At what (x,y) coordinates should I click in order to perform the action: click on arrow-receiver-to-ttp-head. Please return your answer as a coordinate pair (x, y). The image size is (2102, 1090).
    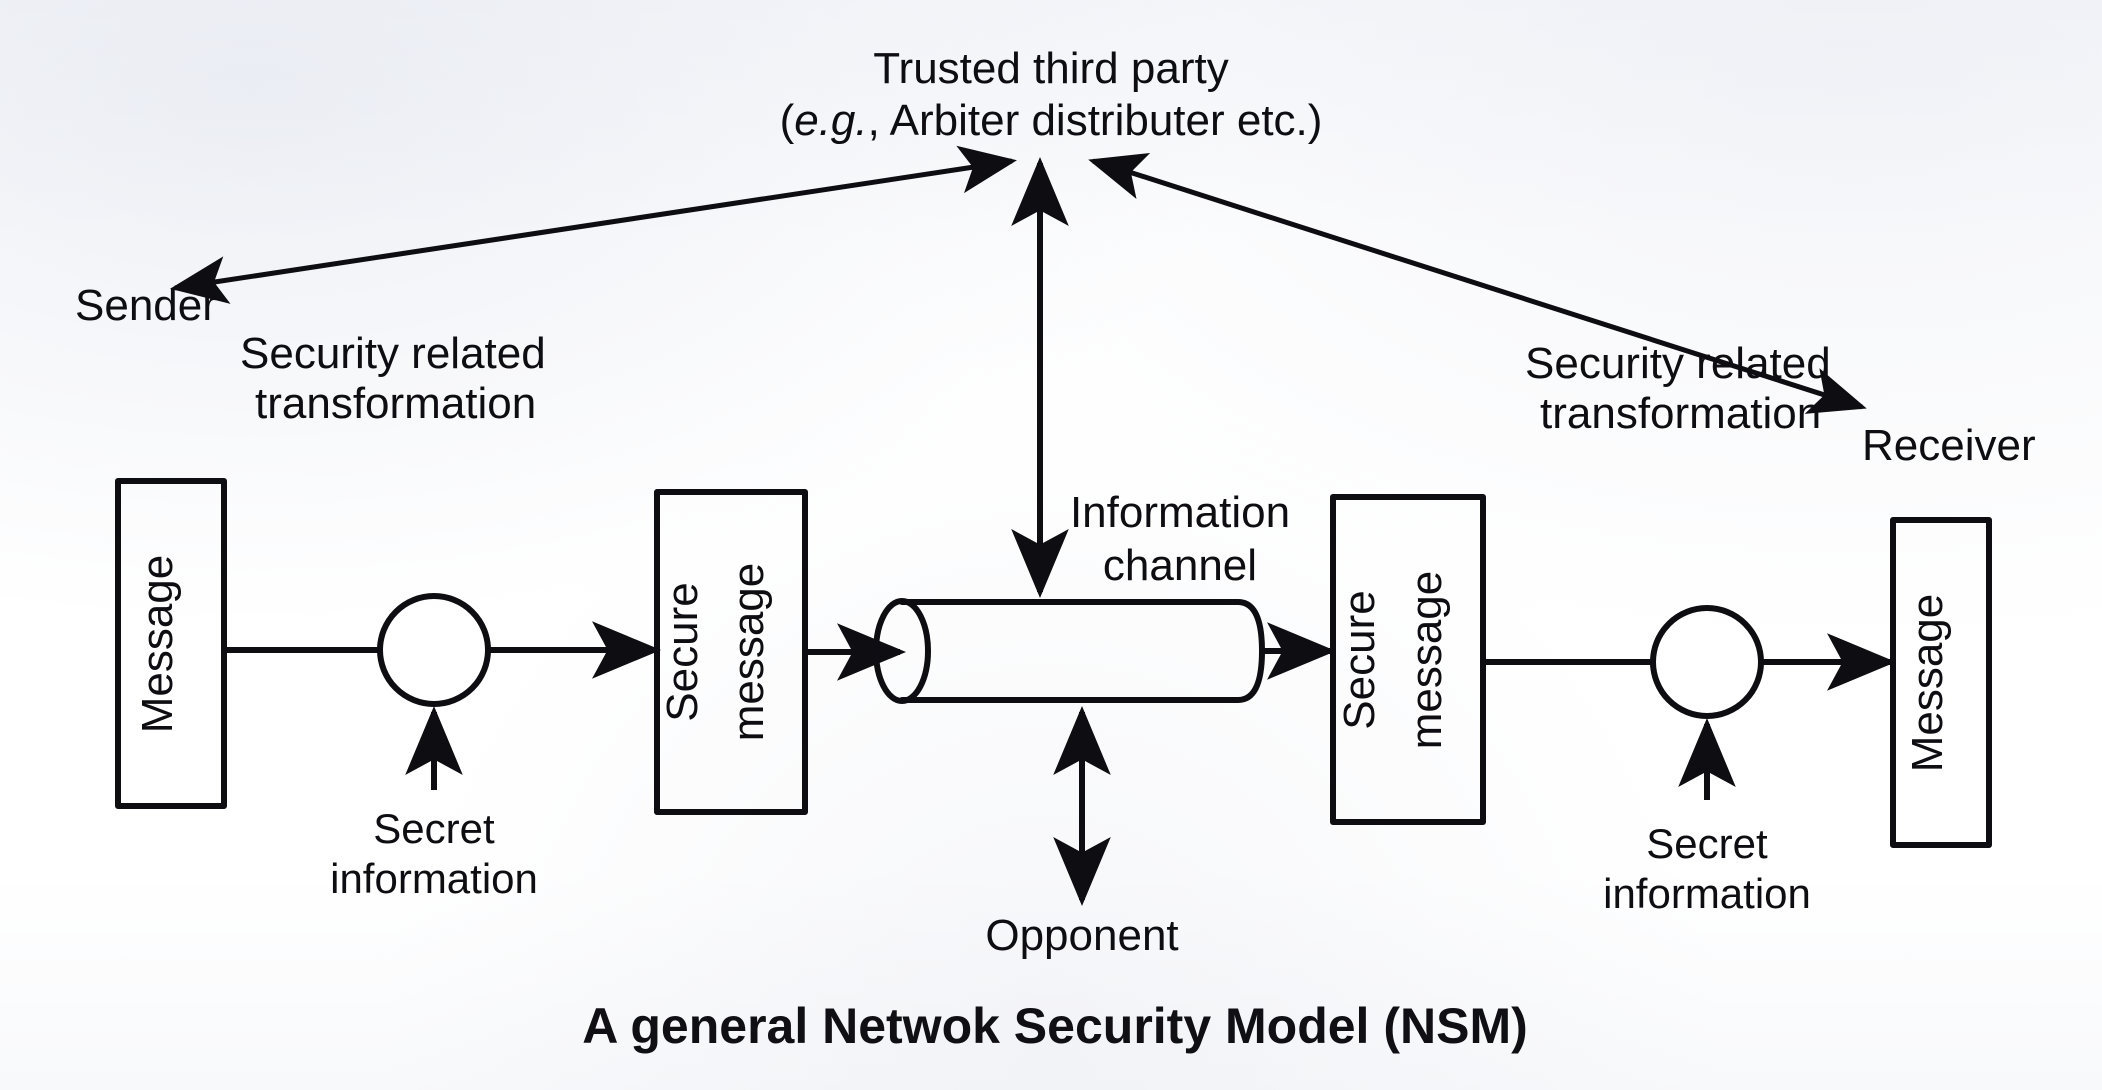
    Looking at the image, I should click on (1119, 175).